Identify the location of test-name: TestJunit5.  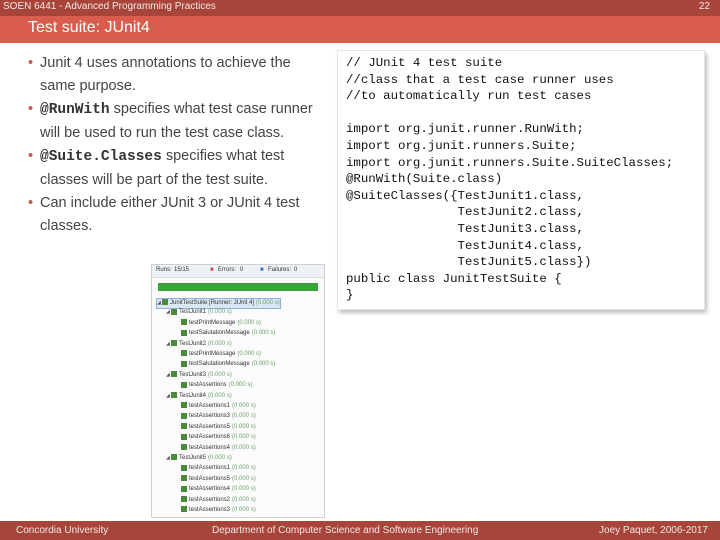
(193, 458).